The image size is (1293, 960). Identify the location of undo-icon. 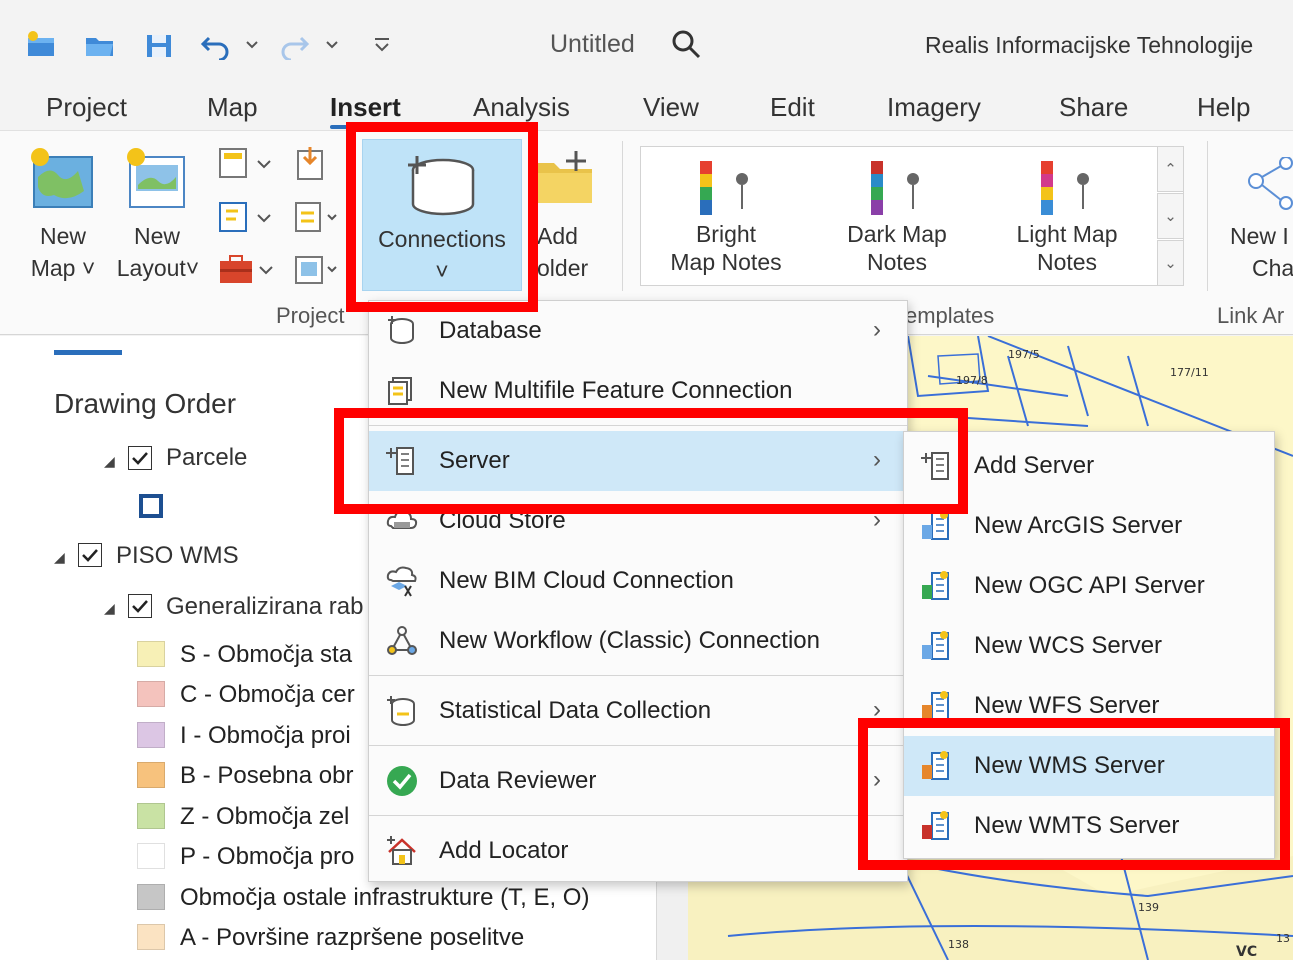
(216, 45).